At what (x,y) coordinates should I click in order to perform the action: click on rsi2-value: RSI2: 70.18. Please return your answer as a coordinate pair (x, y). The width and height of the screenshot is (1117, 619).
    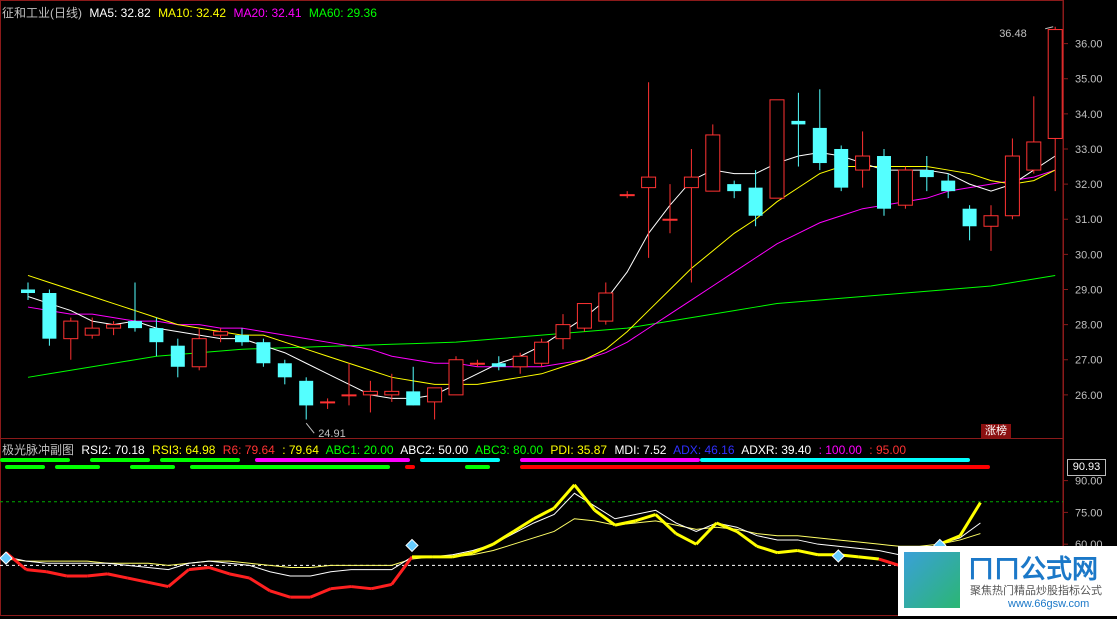
    Looking at the image, I should click on (113, 450).